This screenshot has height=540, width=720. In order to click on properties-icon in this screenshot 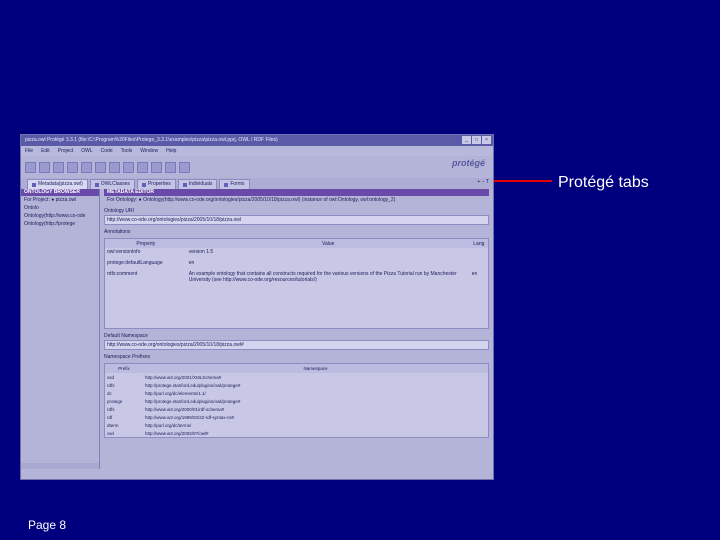, I will do `click(143, 184)`.